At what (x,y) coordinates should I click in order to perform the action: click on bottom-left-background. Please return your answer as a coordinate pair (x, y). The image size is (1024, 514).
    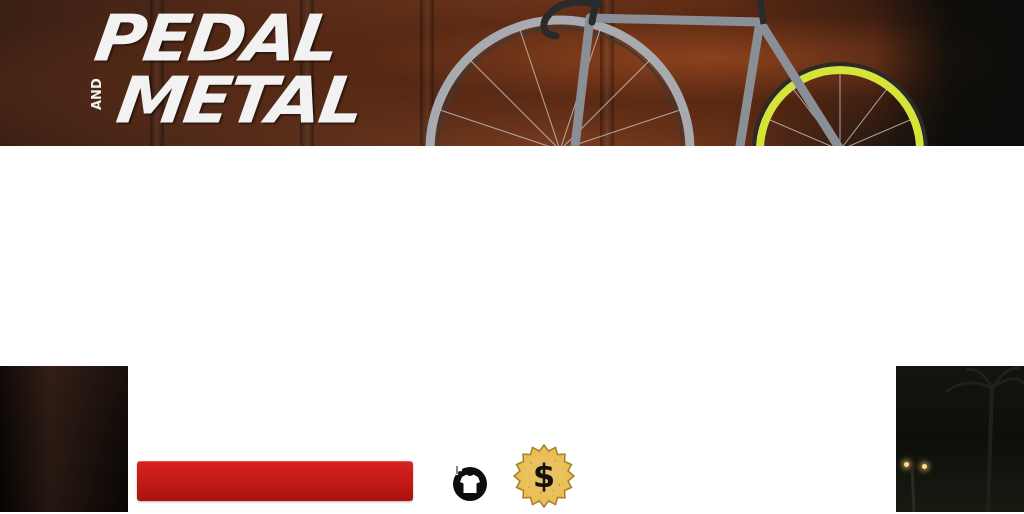
    Looking at the image, I should click on (64, 439).